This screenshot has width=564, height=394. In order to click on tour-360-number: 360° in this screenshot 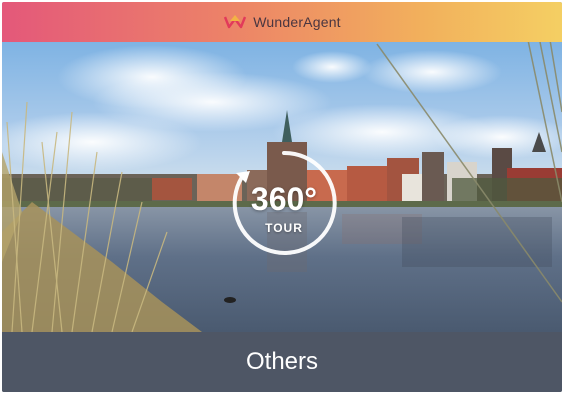, I will do `click(284, 199)`.